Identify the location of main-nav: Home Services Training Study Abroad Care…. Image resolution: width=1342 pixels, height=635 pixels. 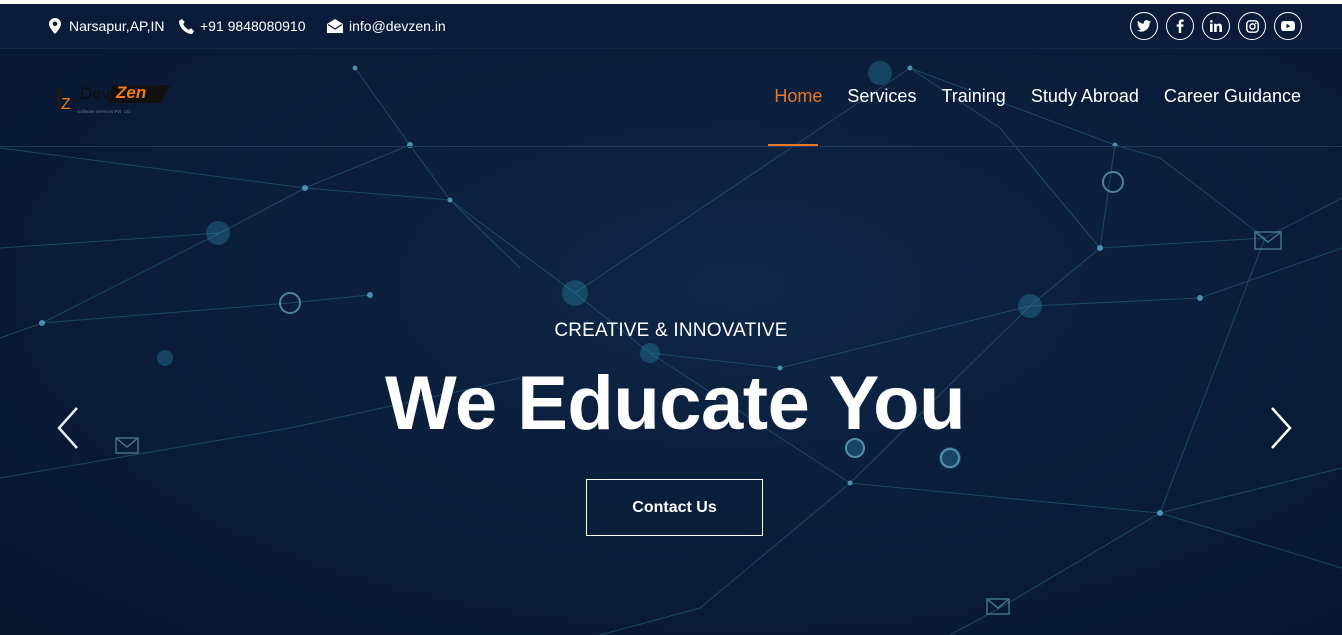
(1037, 96).